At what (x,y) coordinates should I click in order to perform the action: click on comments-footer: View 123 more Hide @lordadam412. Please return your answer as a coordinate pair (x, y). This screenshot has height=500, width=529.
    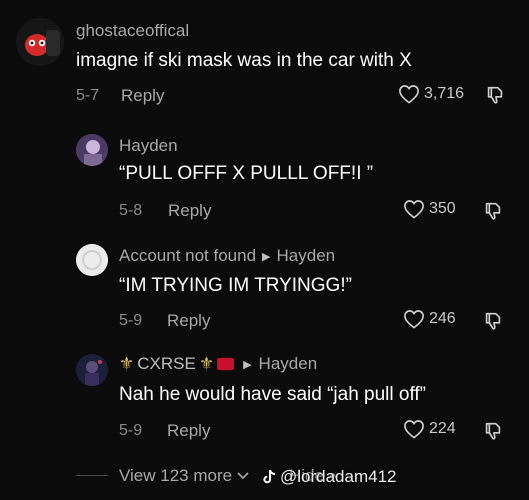
    Looking at the image, I should click on (264, 476).